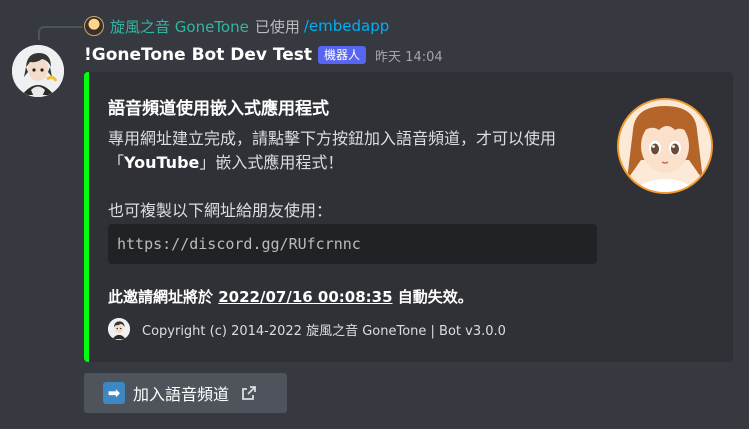  I want to click on quote-open: 「, so click(116, 162).